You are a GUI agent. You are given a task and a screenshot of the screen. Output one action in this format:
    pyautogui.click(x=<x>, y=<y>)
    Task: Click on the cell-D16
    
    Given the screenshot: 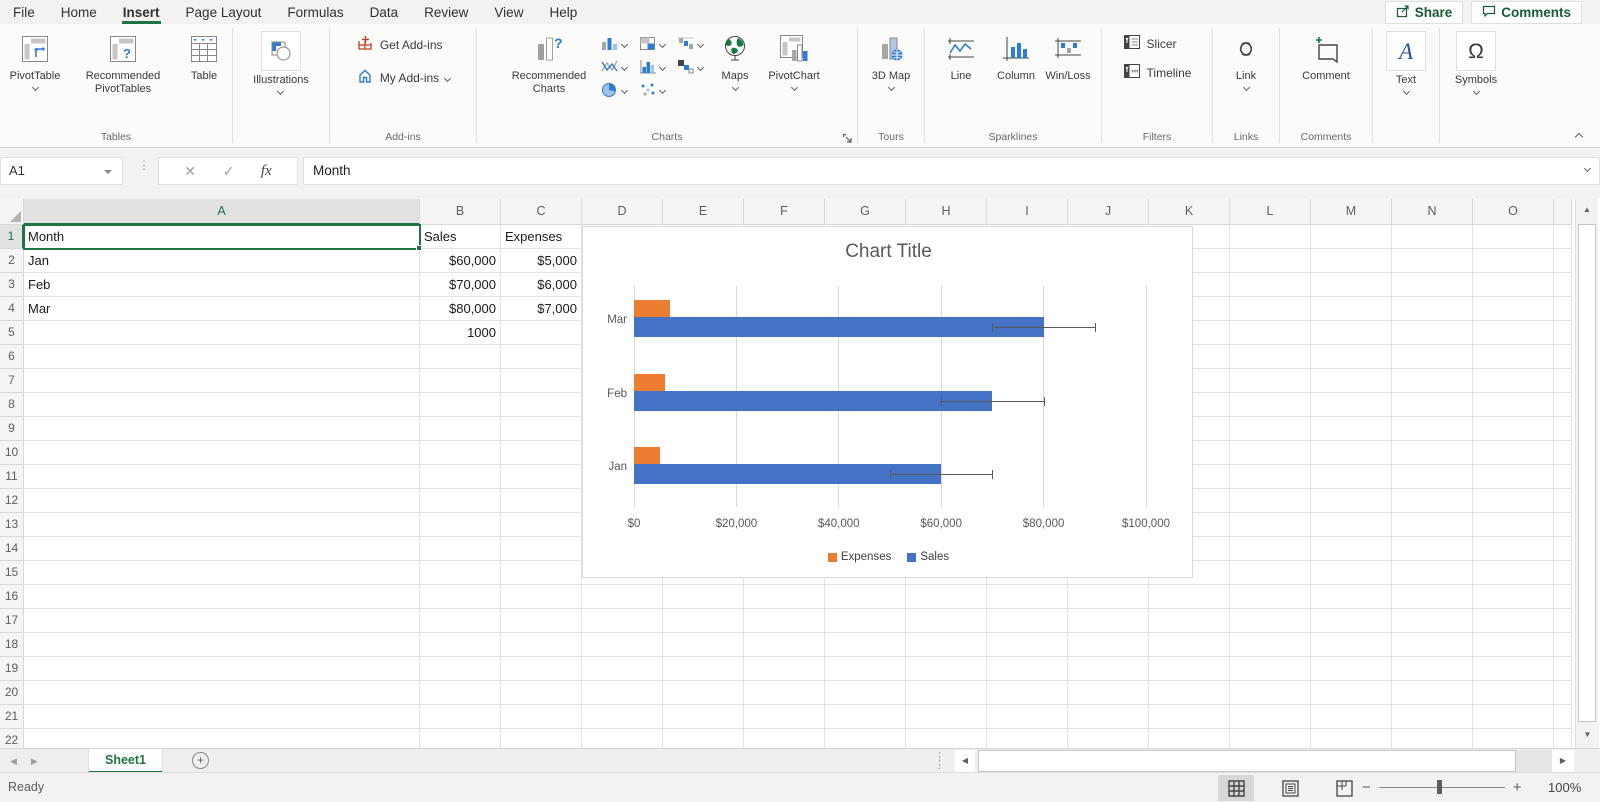 What is the action you would take?
    pyautogui.click(x=622, y=597)
    